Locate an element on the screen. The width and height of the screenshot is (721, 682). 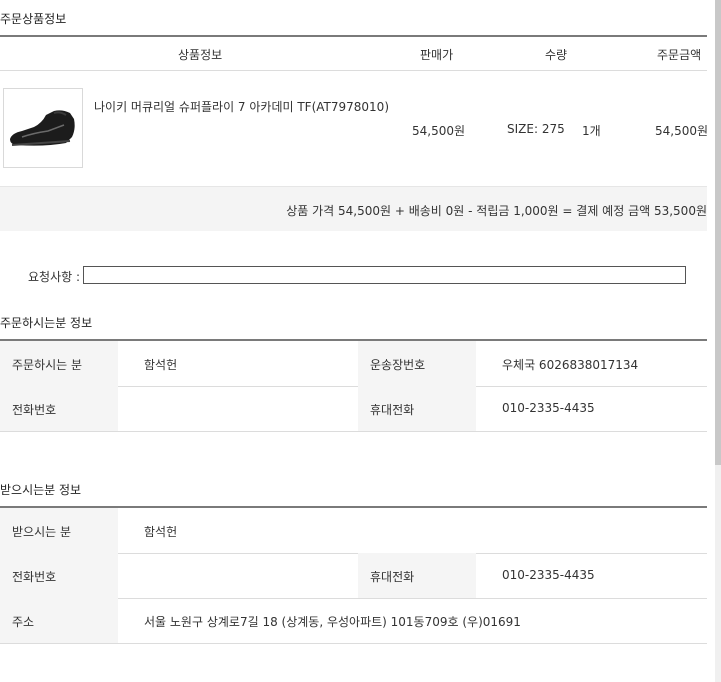
orderer-name-label-cell: 주문하시는 분 is located at coordinates (59, 363).